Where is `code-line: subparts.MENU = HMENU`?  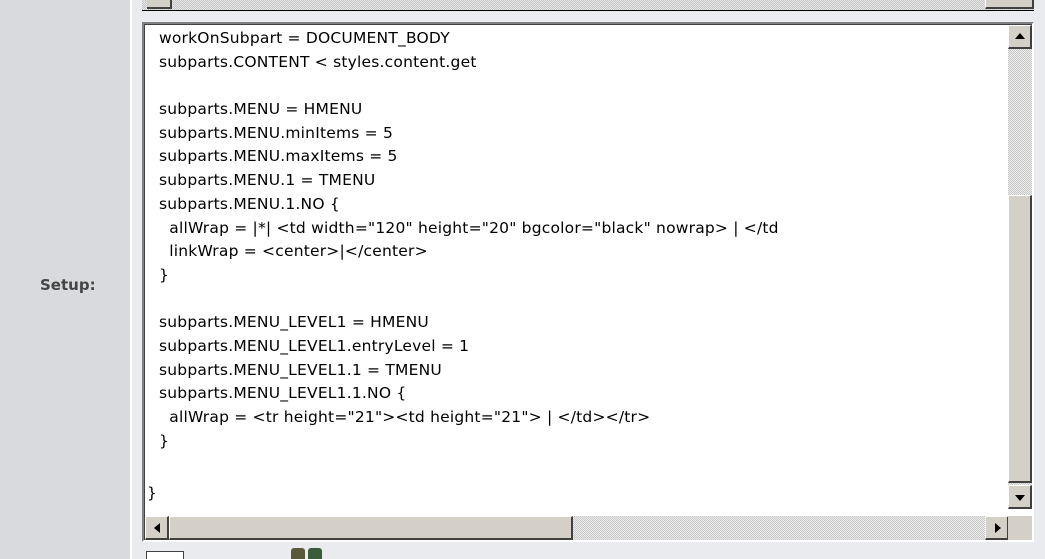
code-line: subparts.MENU = HMENU is located at coordinates (261, 109).